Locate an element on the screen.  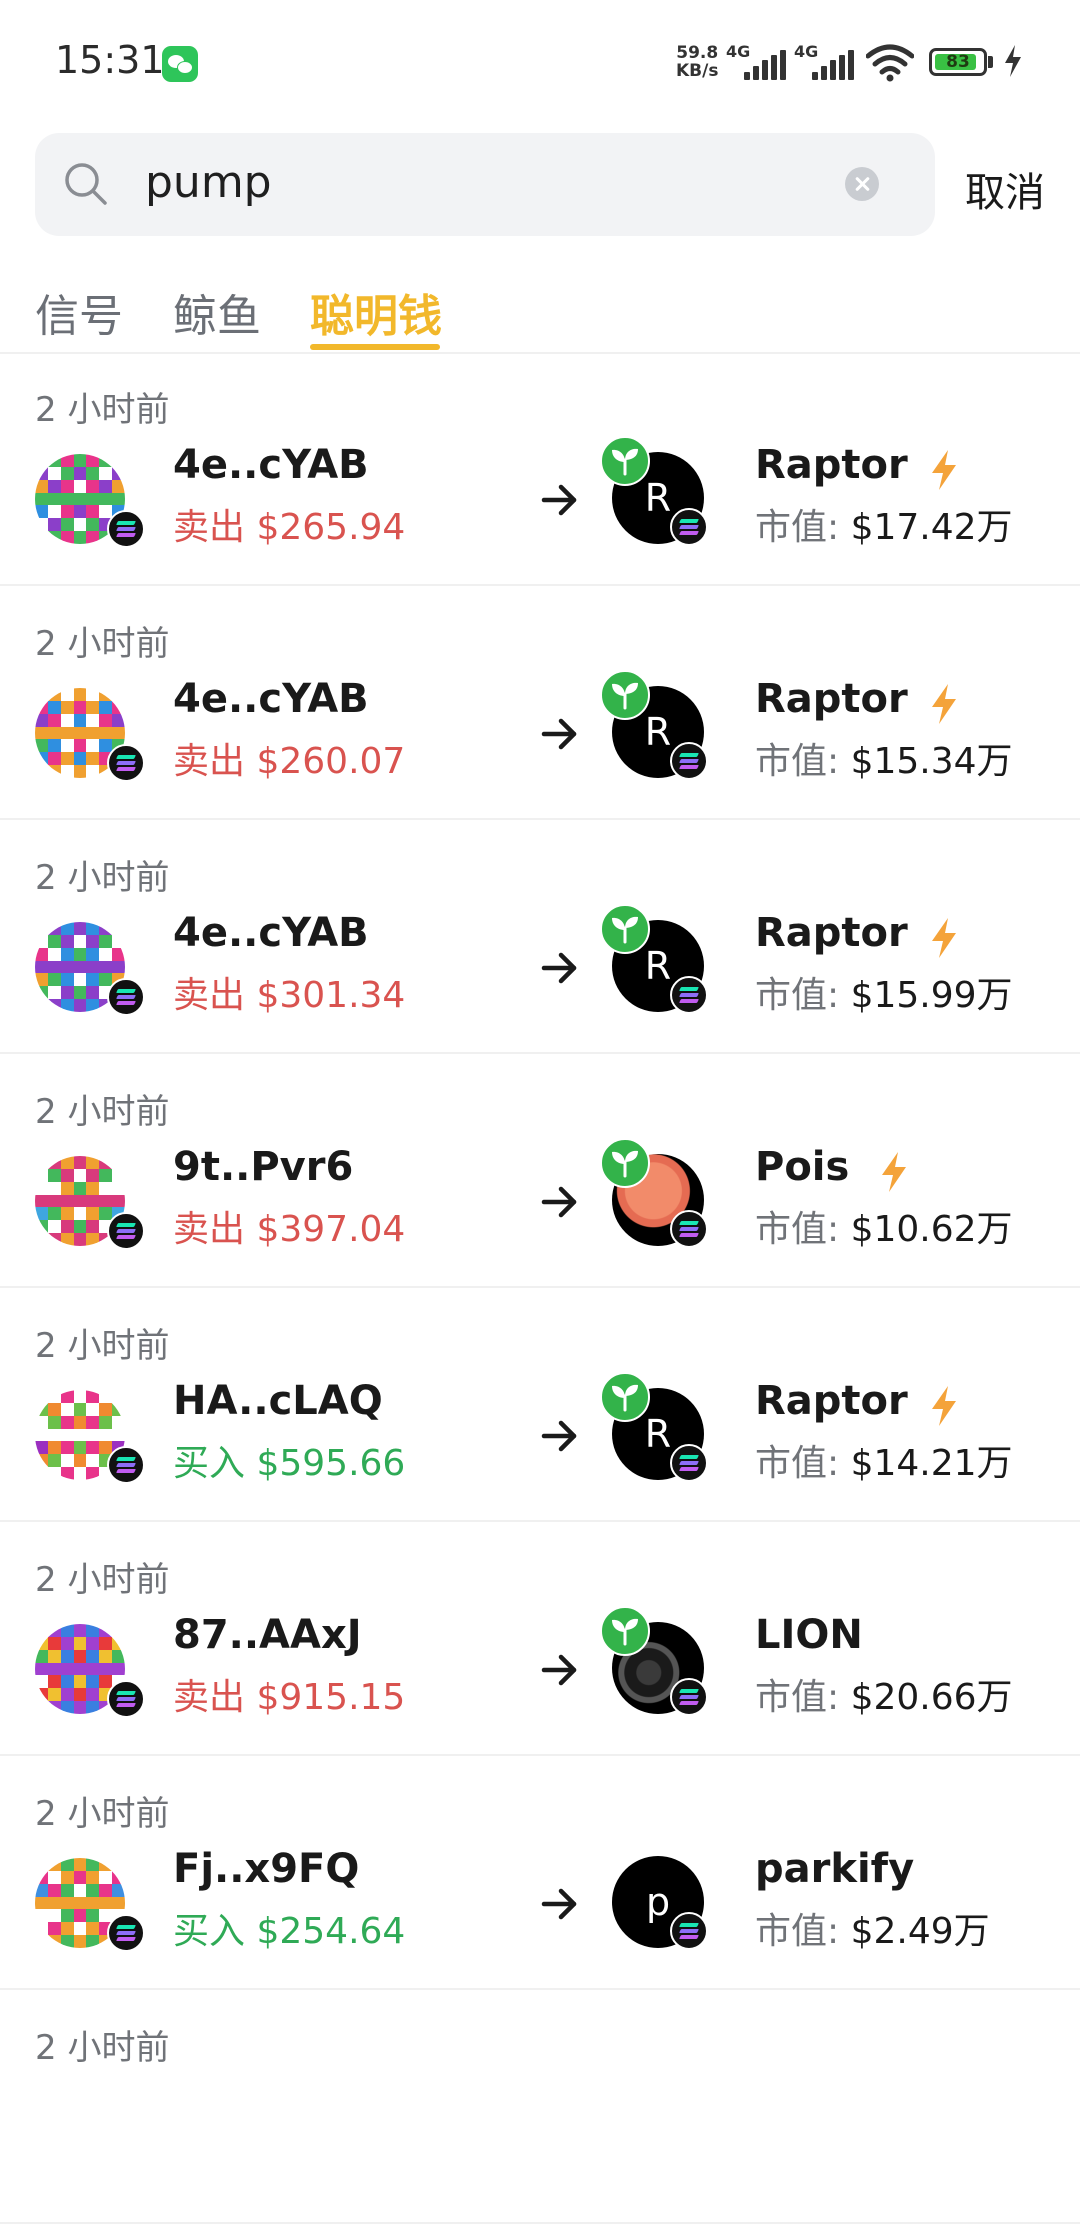
market-cap-value: $15.99万 is located at coordinates (931, 995).